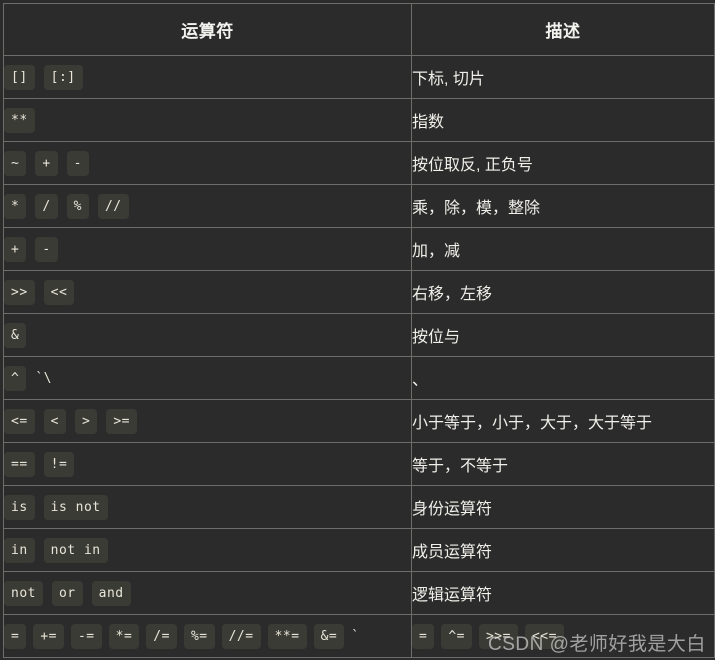 This screenshot has height=660, width=715. What do you see at coordinates (207, 593) in the screenshot?
I see `operator-cell: not or and` at bounding box center [207, 593].